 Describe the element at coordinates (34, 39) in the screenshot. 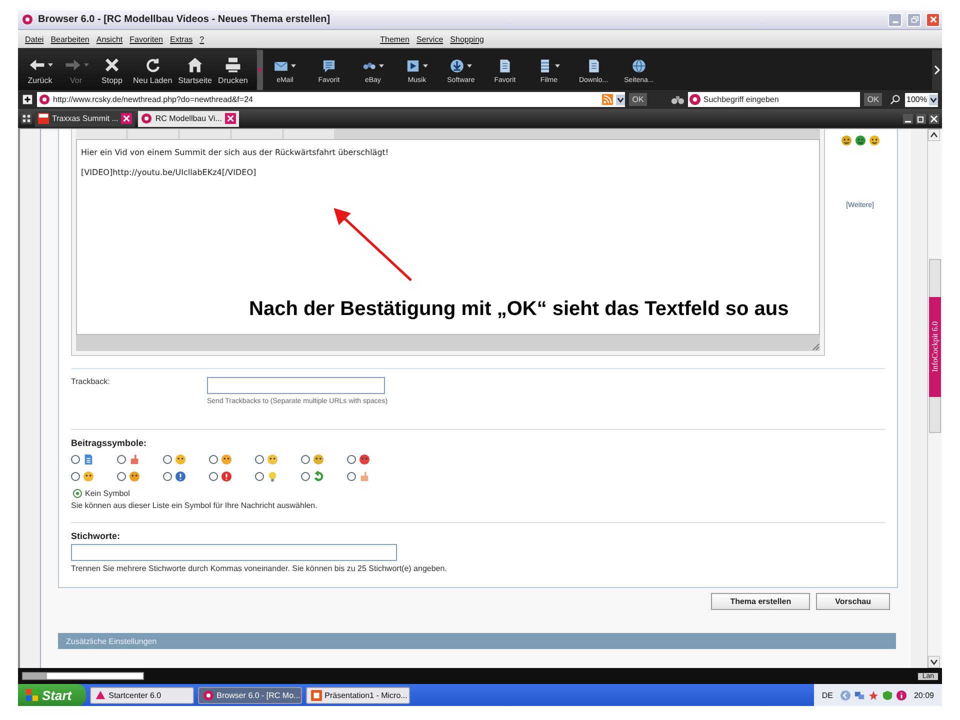

I see `menu-item: Datei` at that location.